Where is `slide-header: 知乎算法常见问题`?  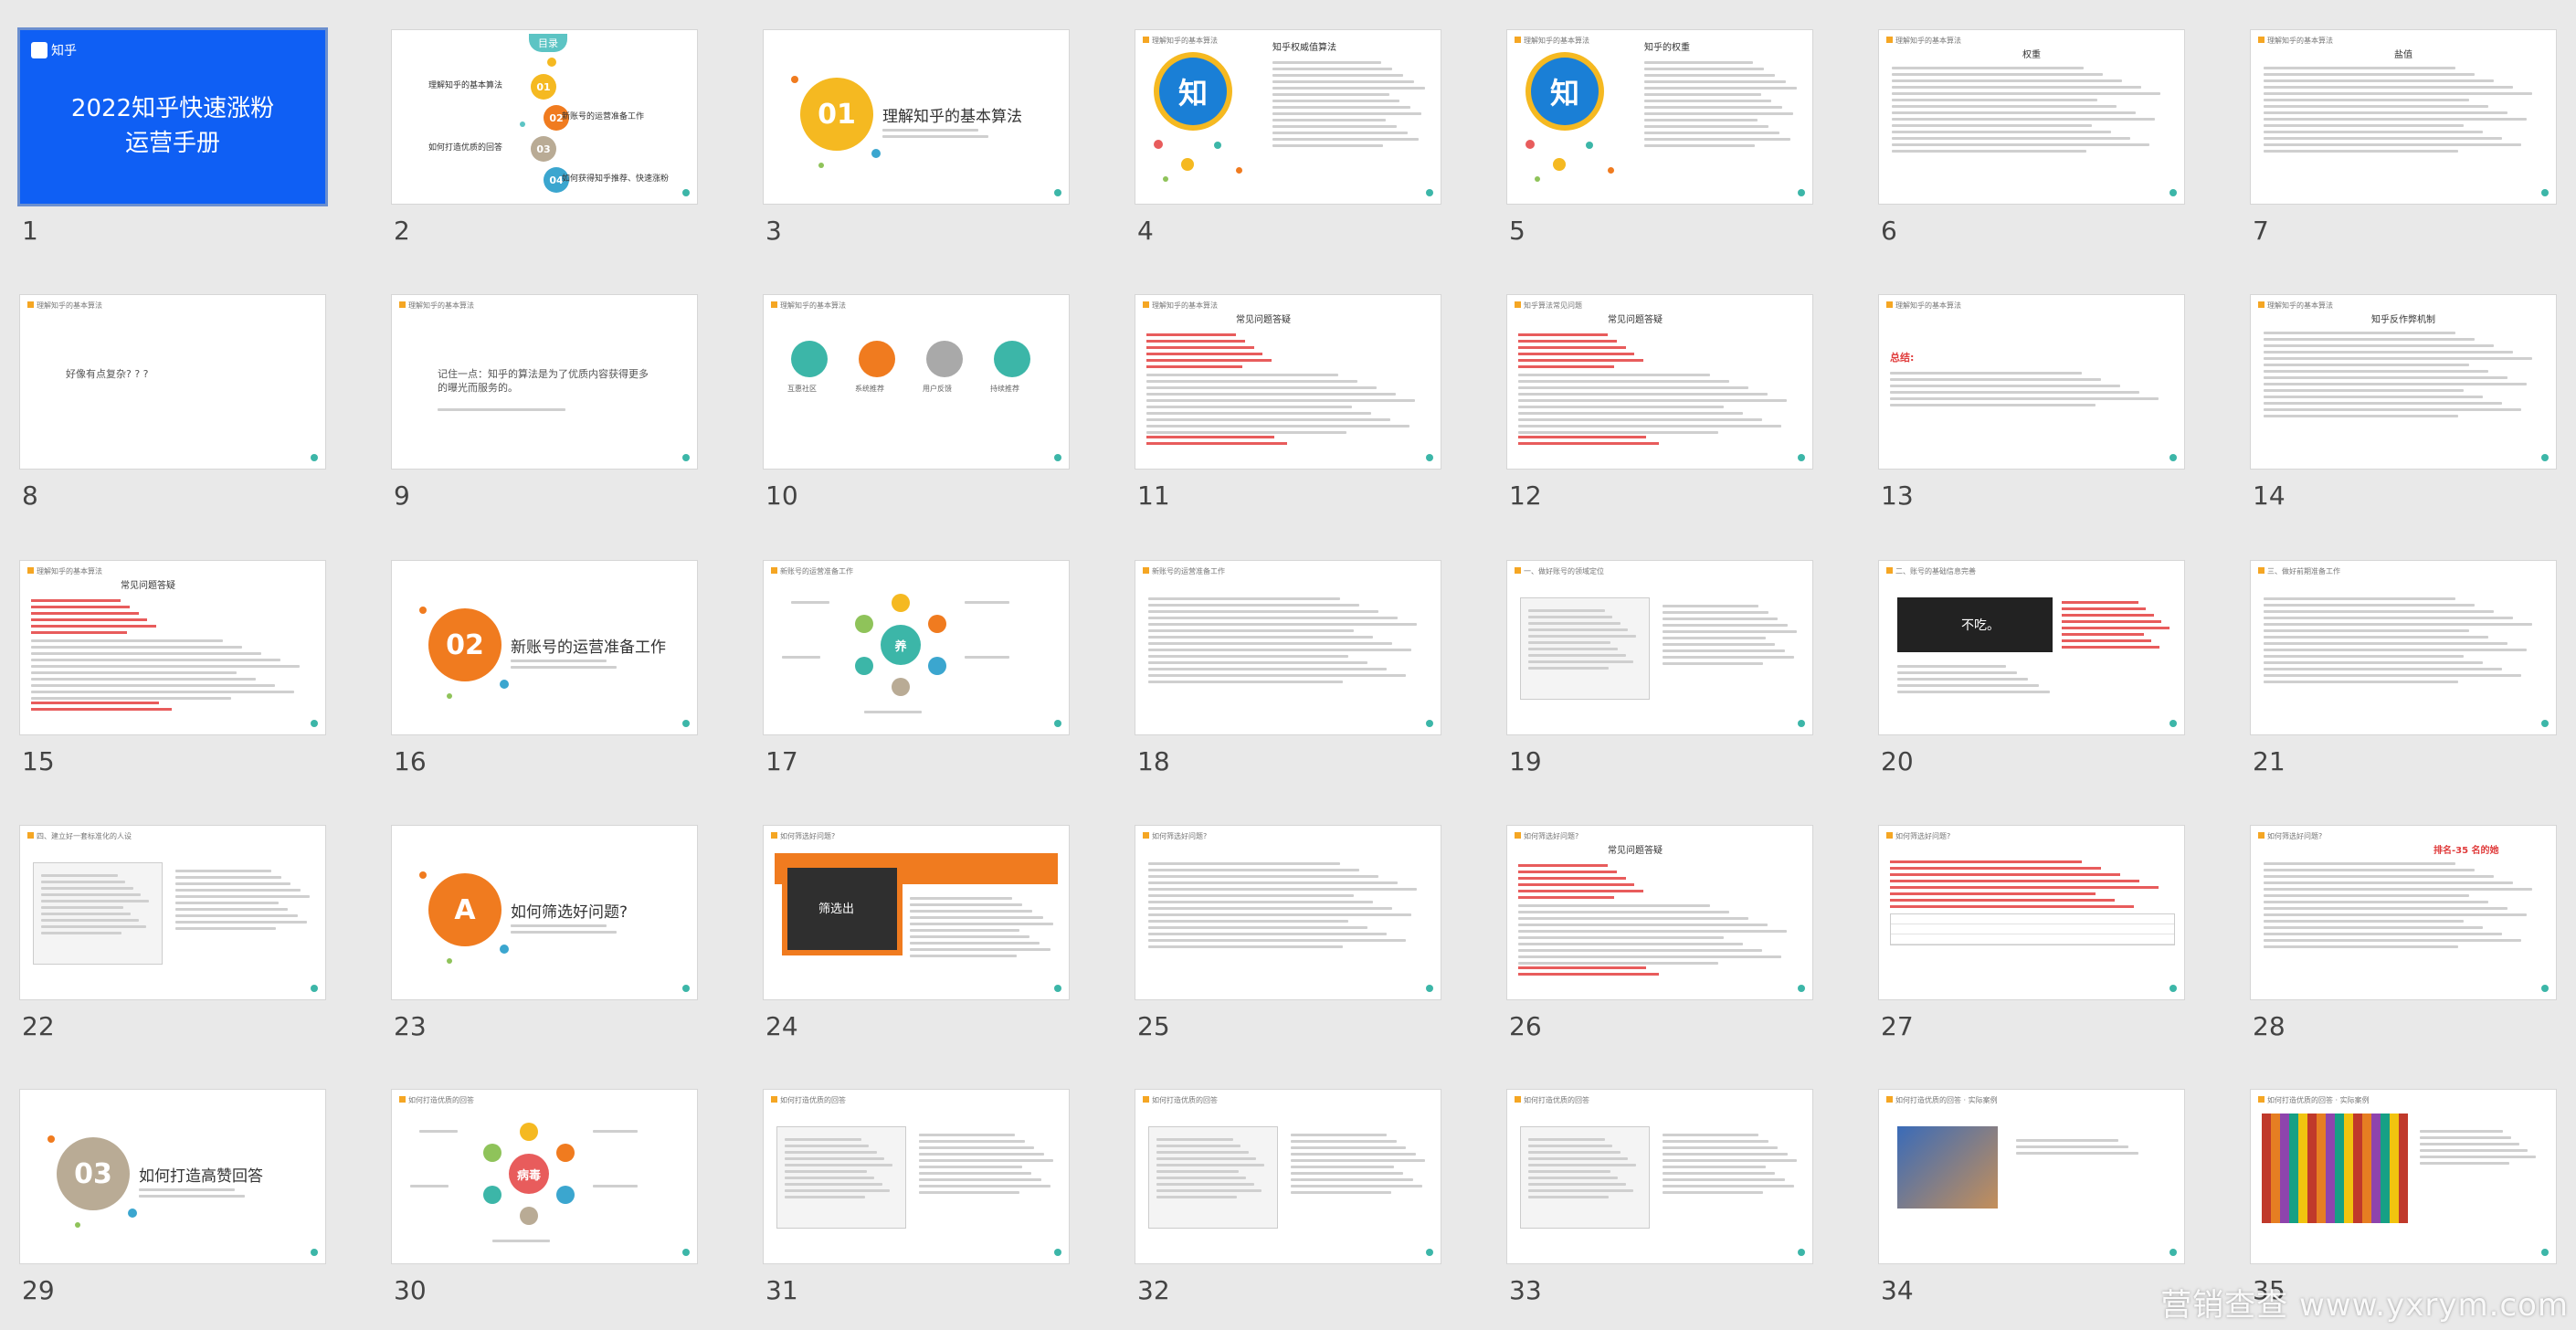 slide-header: 知乎算法常见问题 is located at coordinates (1548, 306).